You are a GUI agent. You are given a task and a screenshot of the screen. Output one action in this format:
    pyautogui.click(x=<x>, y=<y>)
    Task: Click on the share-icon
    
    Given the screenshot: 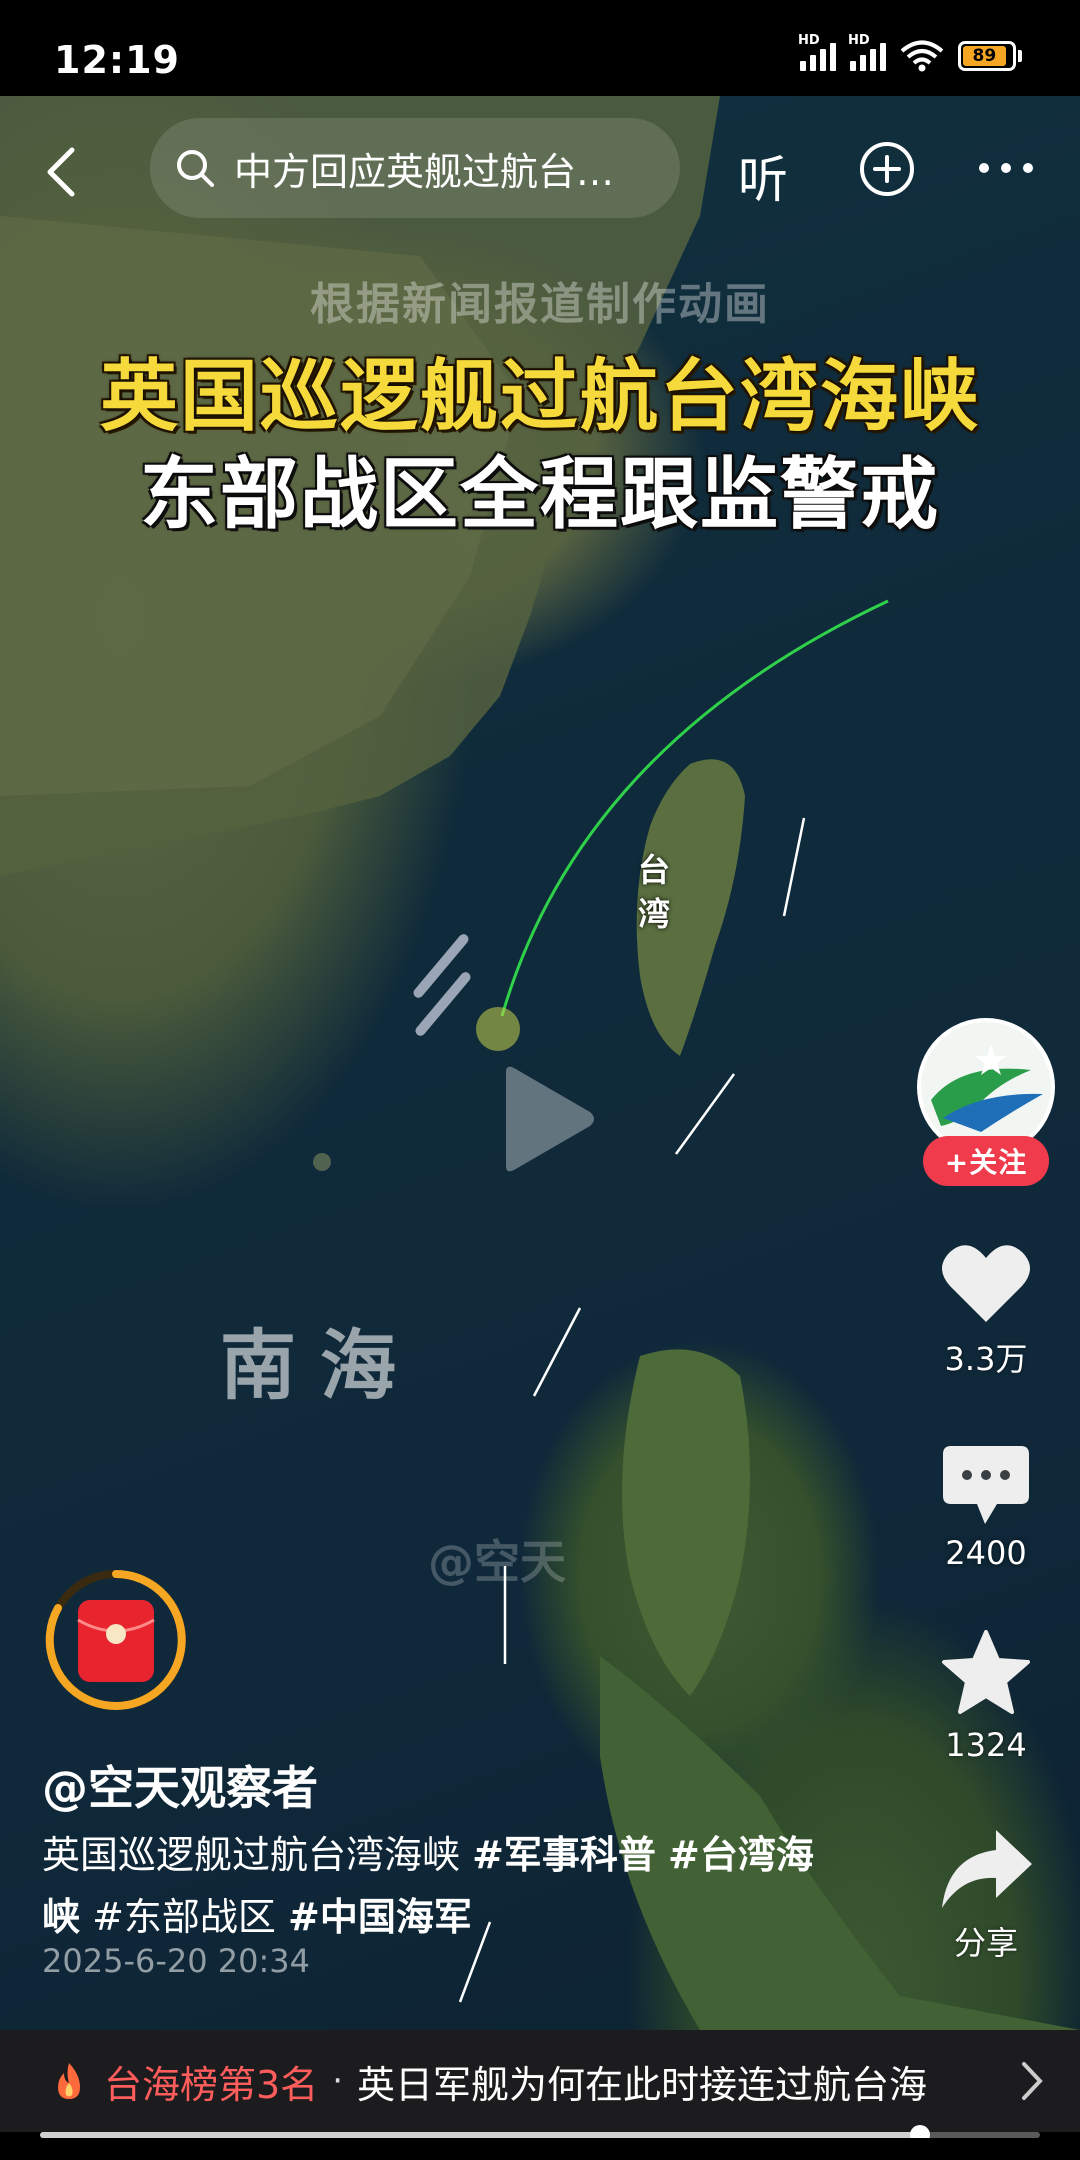 What is the action you would take?
    pyautogui.click(x=987, y=1869)
    